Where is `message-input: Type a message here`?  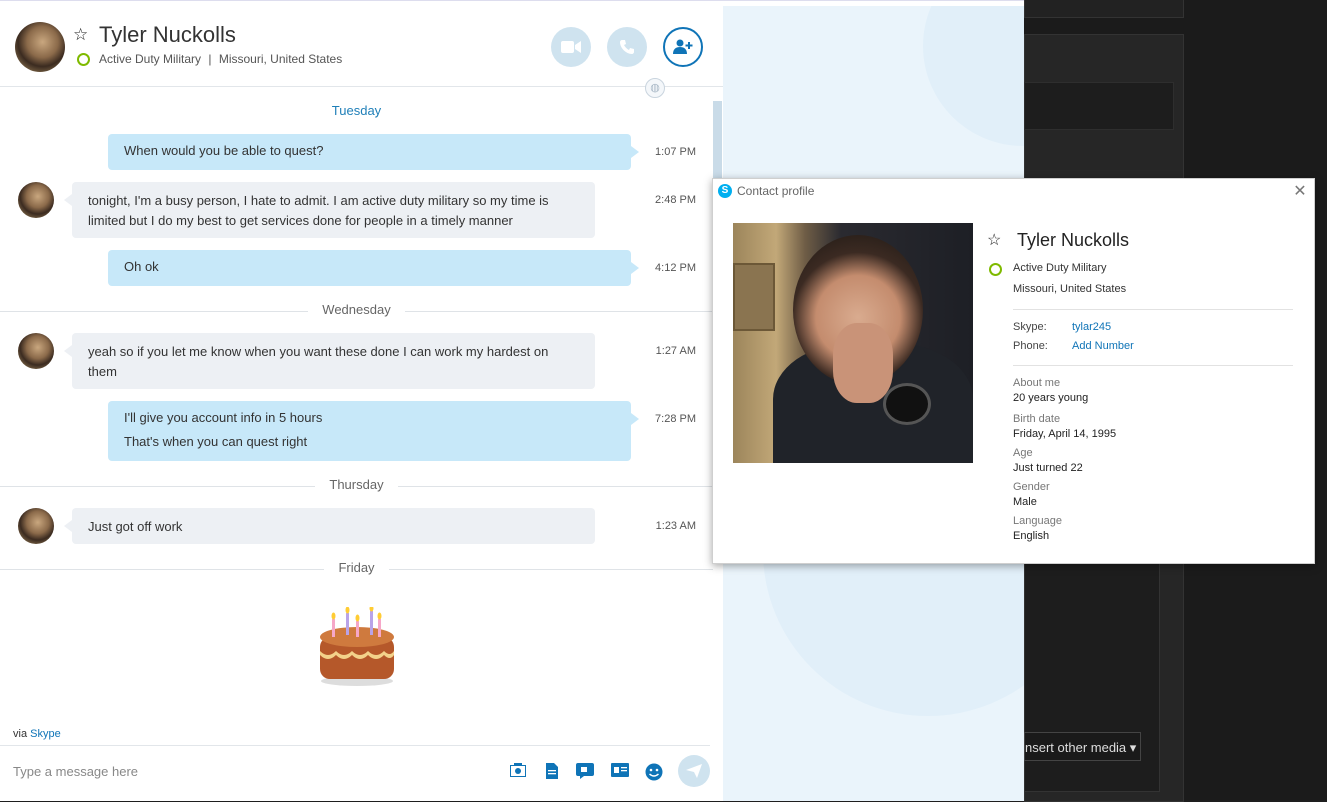 message-input: Type a message here is located at coordinates (75, 771).